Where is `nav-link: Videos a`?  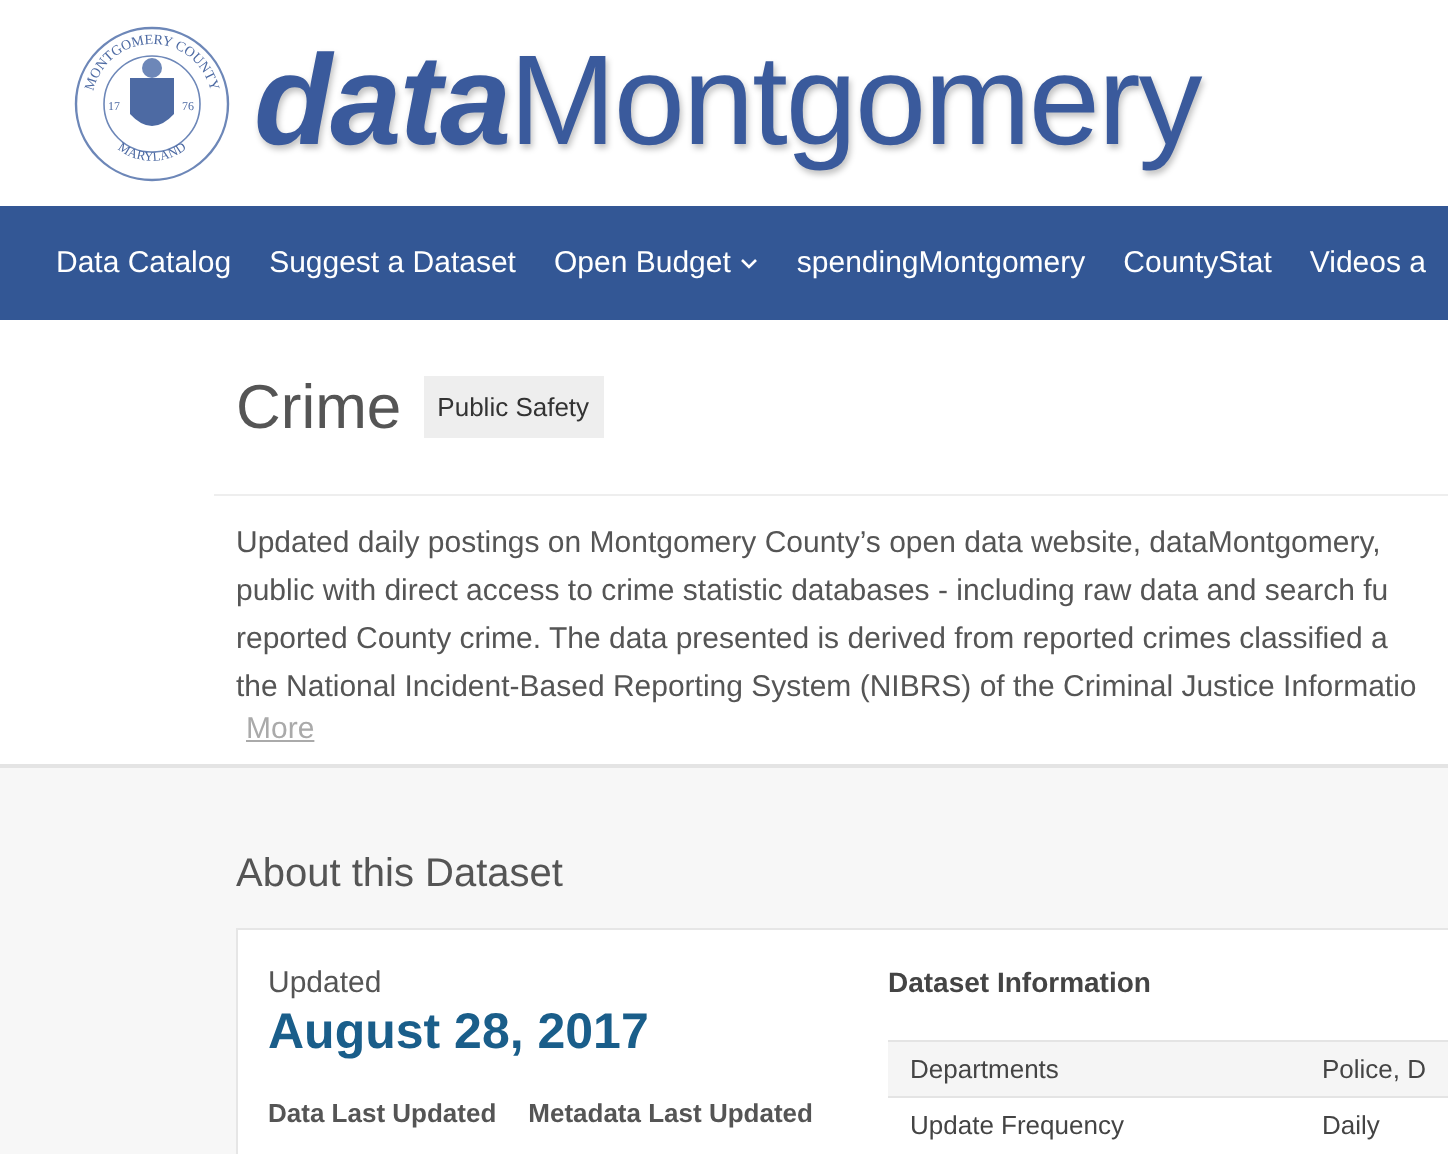
nav-link: Videos a is located at coordinates (1367, 263).